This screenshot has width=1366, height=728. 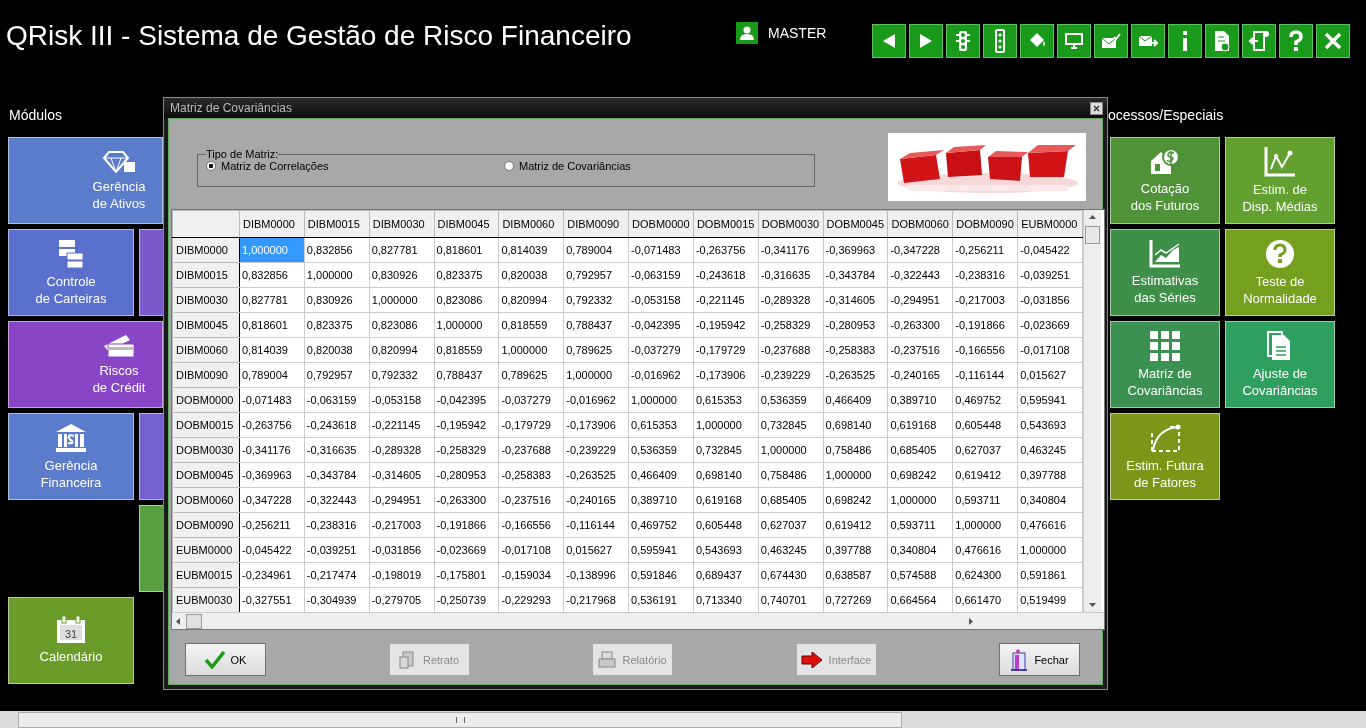 I want to click on close-button, so click(x=1096, y=108).